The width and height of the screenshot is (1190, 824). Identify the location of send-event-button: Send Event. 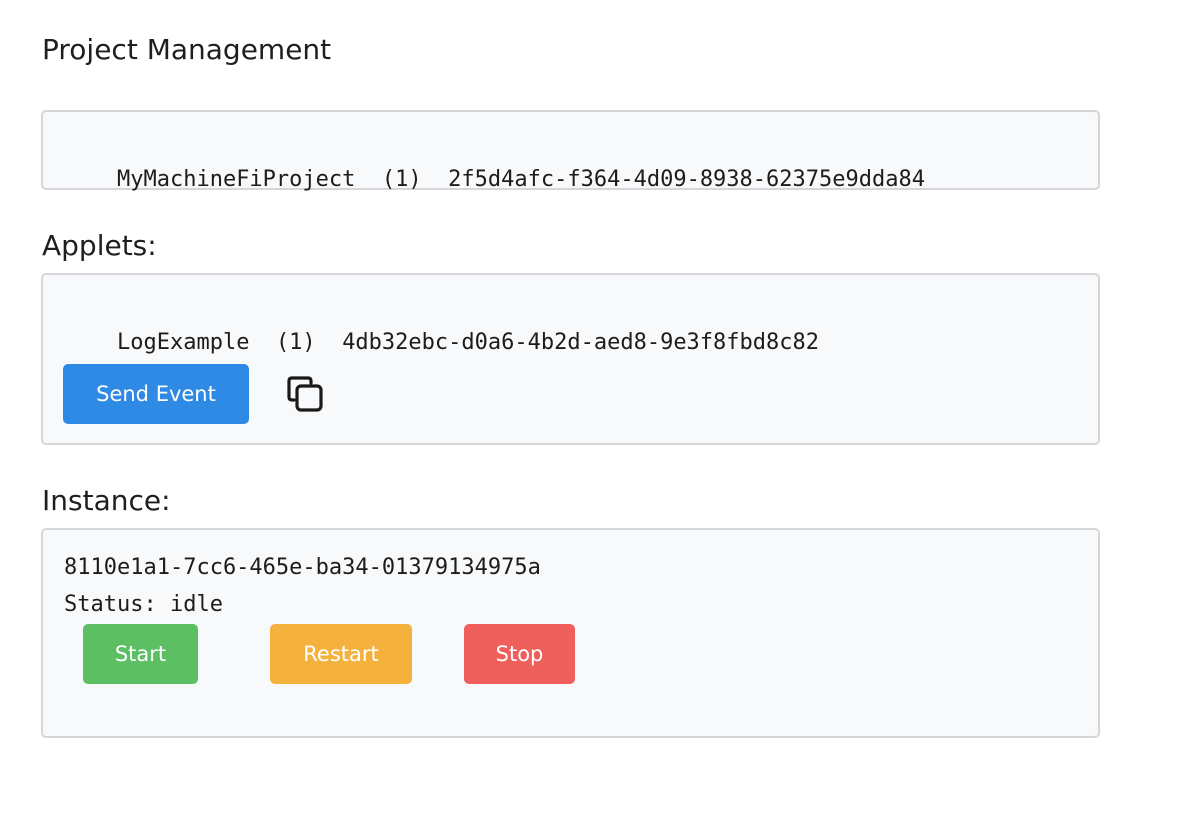
(156, 394).